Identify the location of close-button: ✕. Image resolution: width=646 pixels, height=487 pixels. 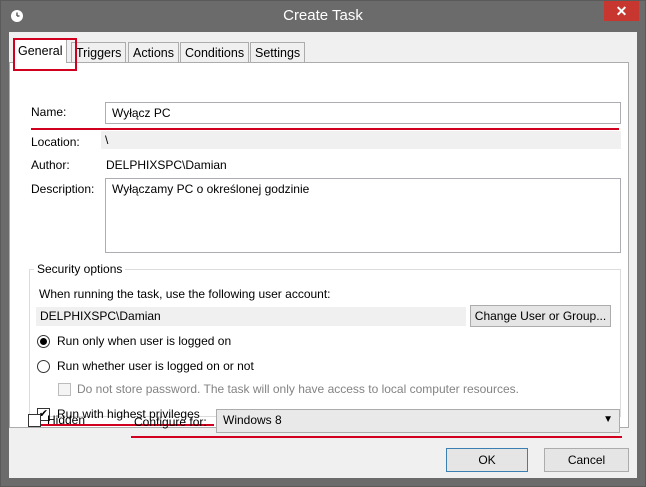
(621, 11).